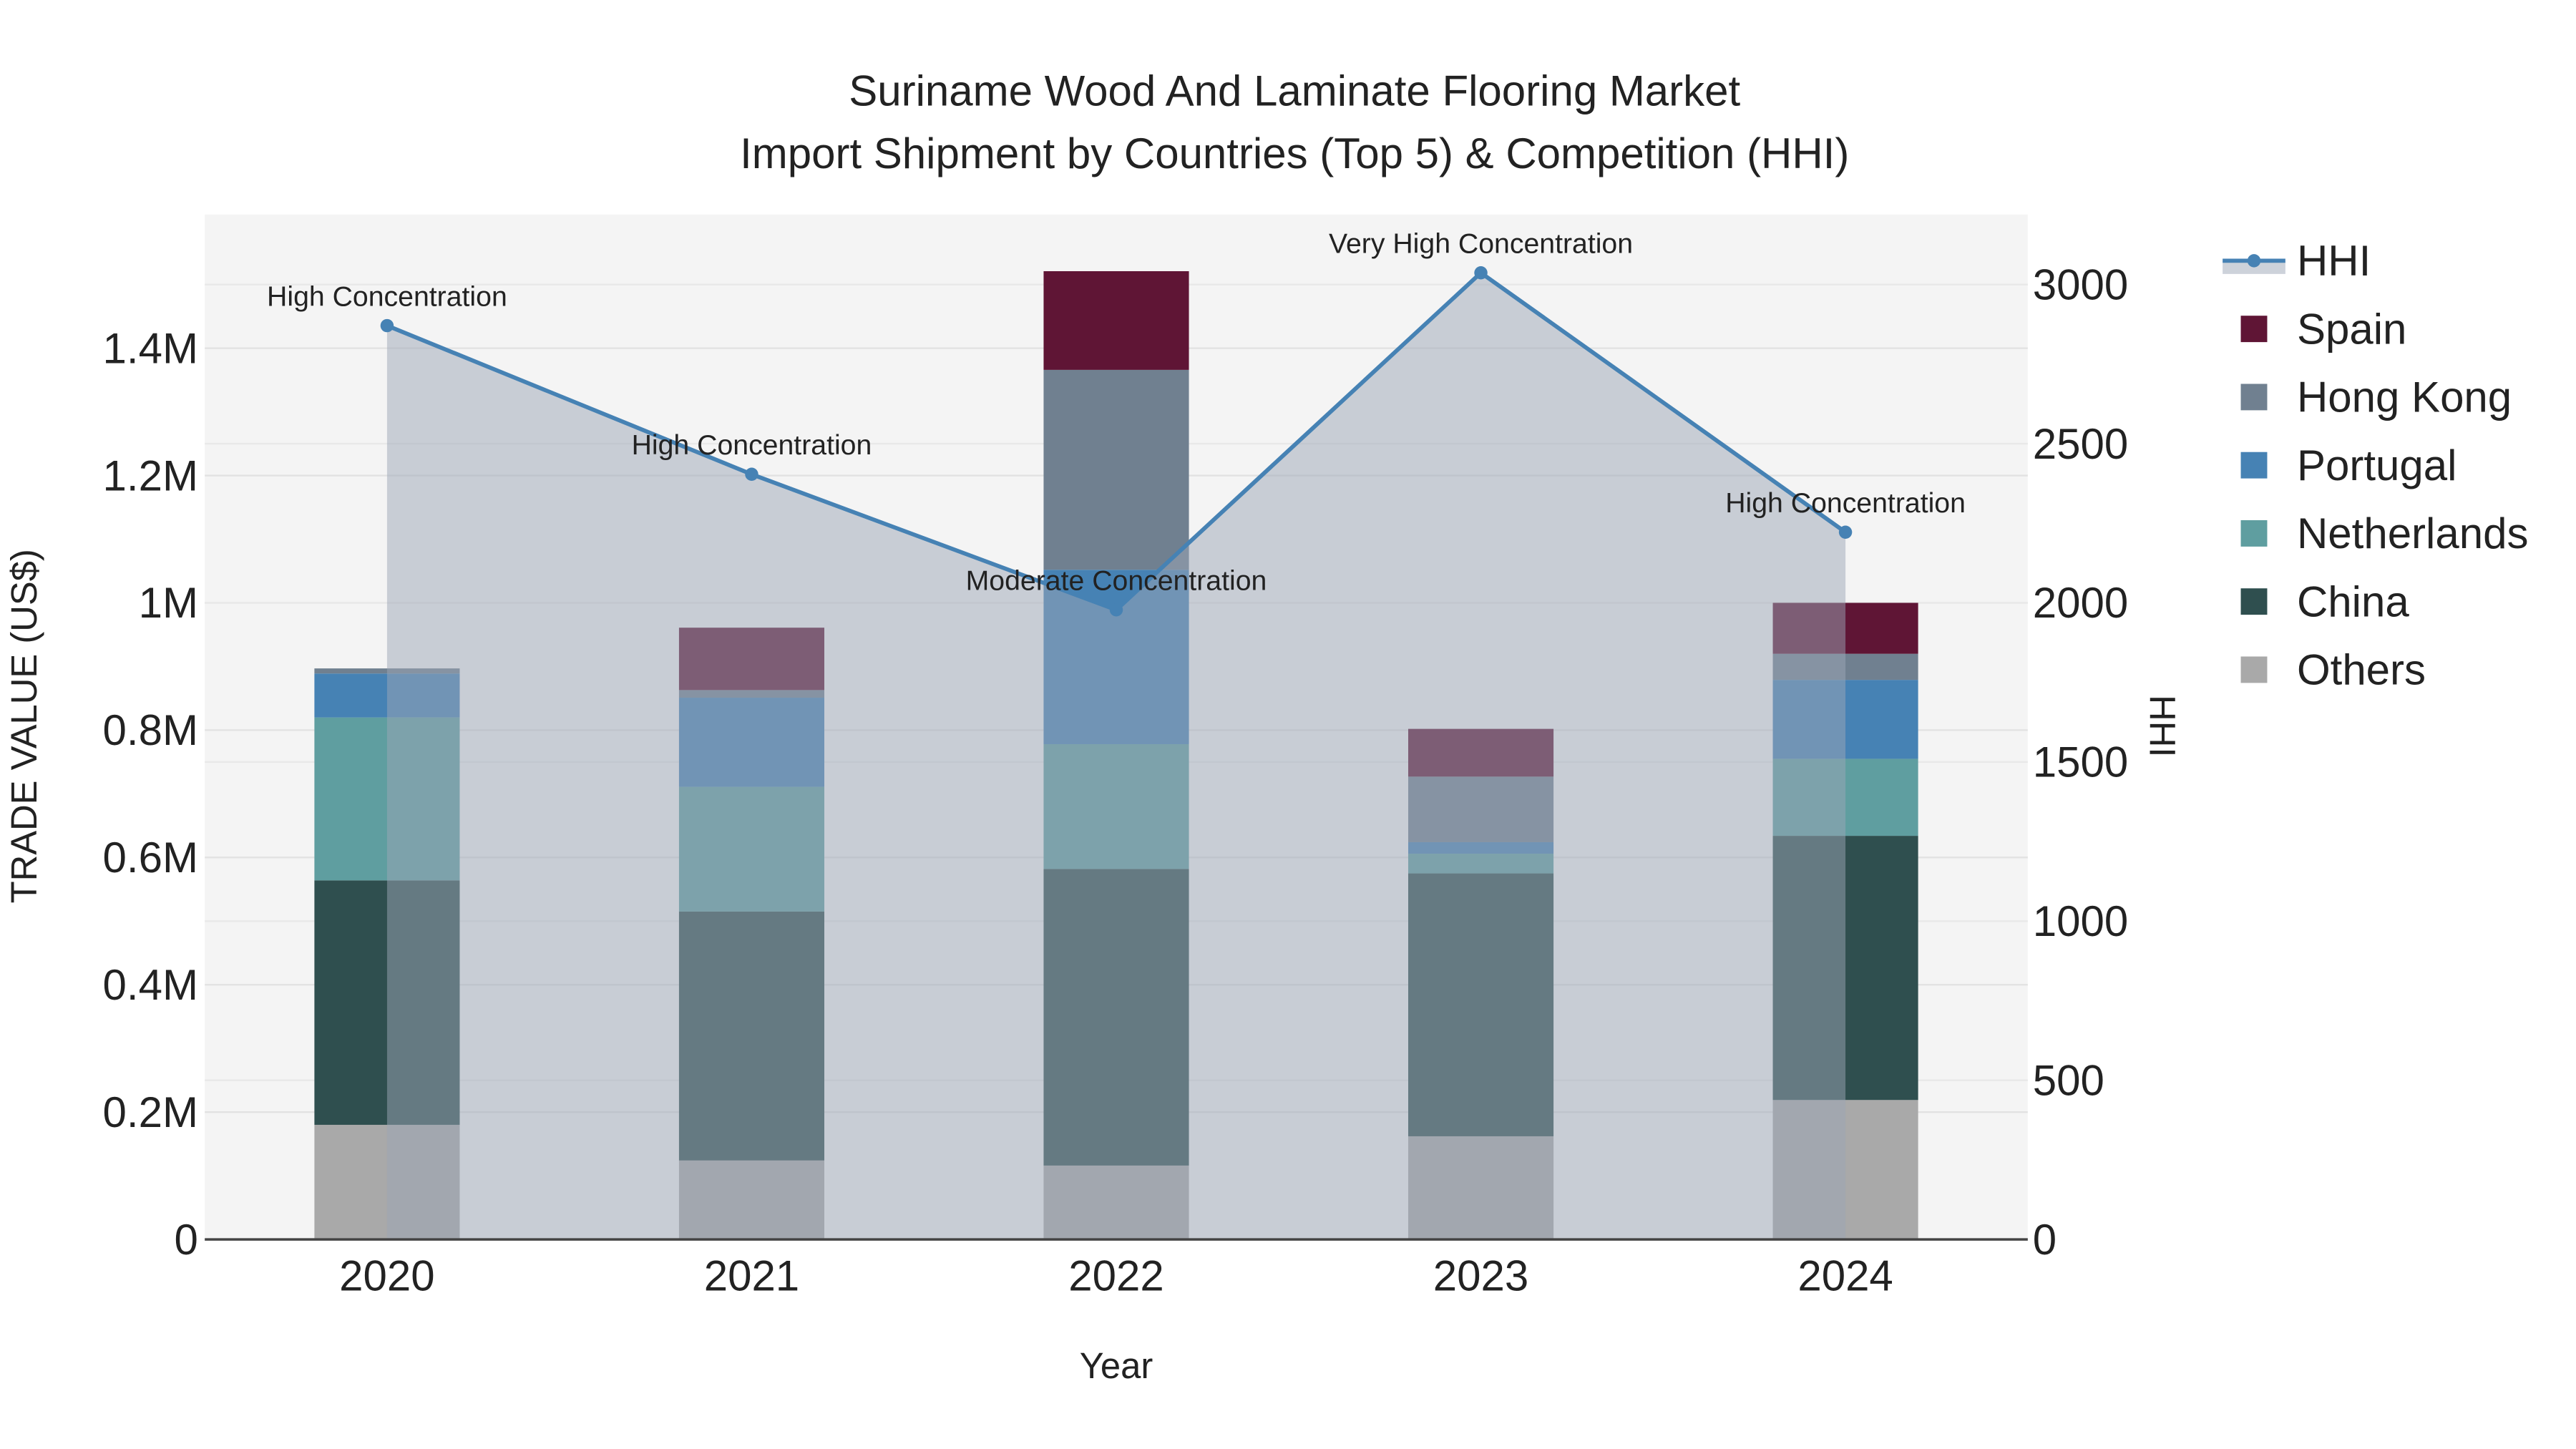  I want to click on y2-tick-label: 1500, so click(2080, 762).